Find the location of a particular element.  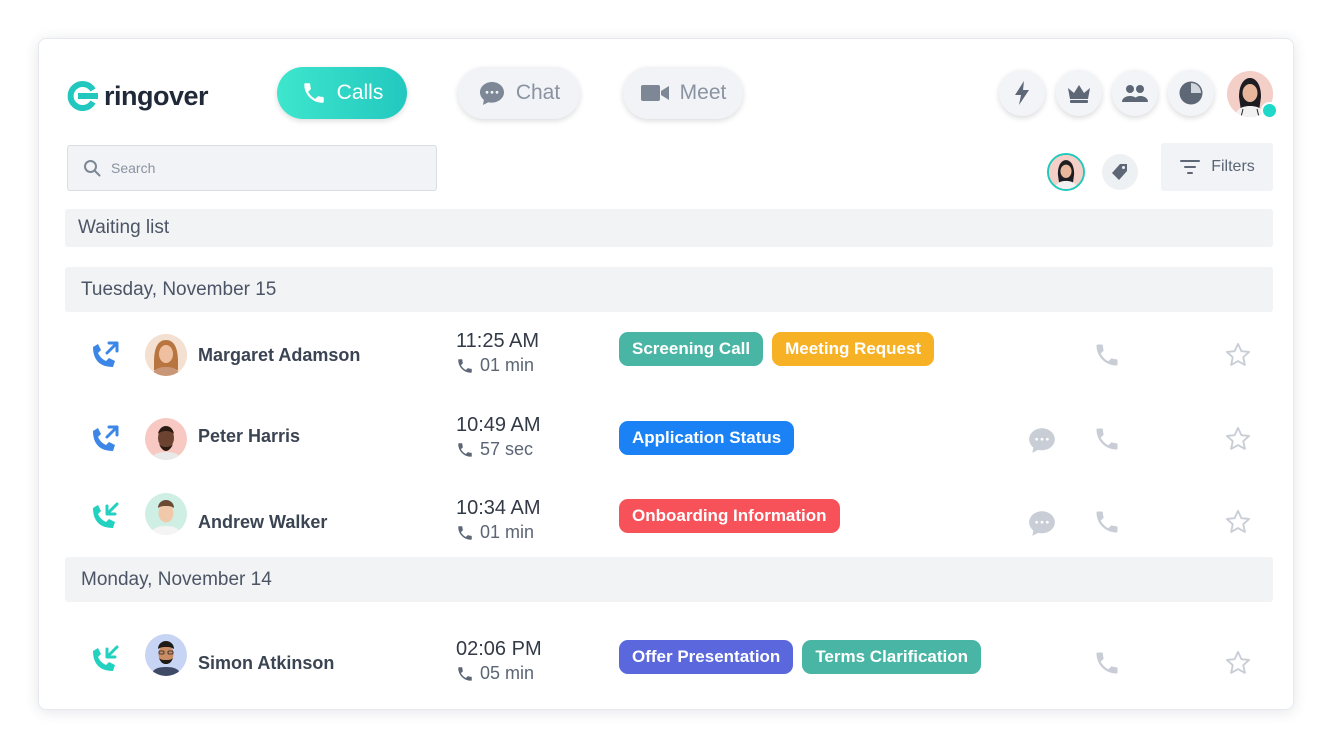

team-icon is located at coordinates (1135, 93).